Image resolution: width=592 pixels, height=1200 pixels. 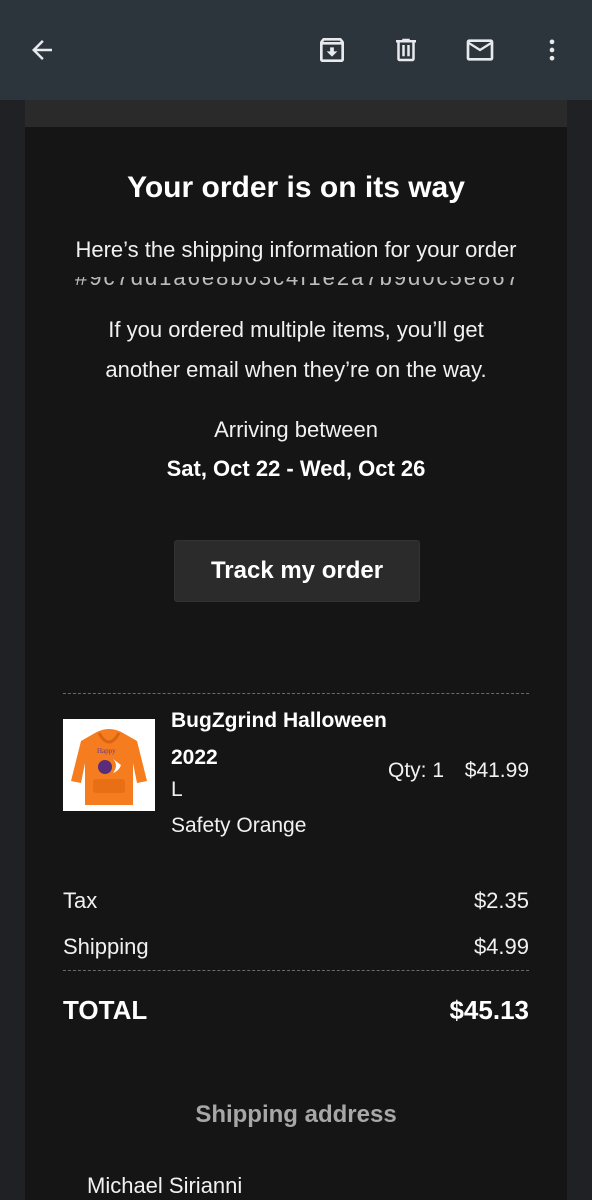 What do you see at coordinates (296, 1010) in the screenshot?
I see `total-row: TOTAL $45.13` at bounding box center [296, 1010].